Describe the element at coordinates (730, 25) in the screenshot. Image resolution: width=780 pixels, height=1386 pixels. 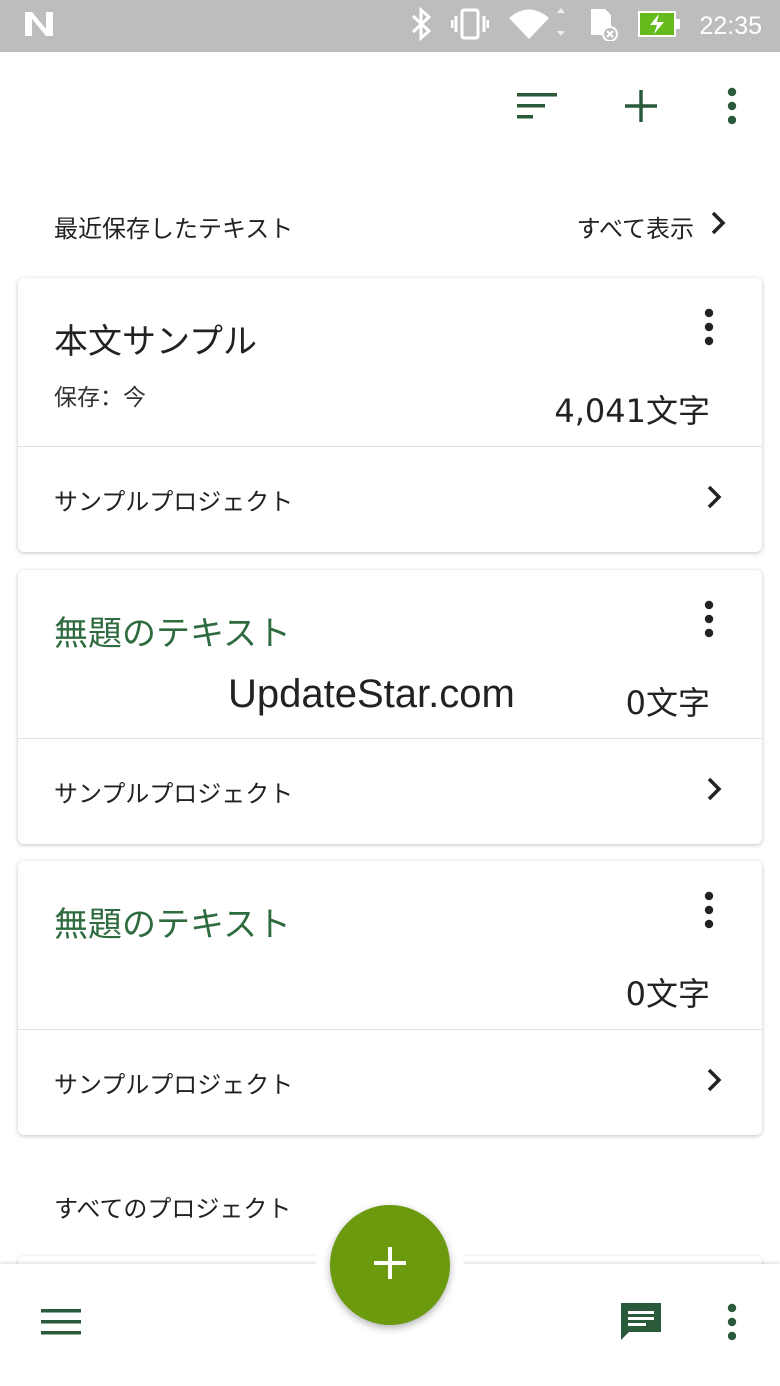
I see `status-time: 22:35` at that location.